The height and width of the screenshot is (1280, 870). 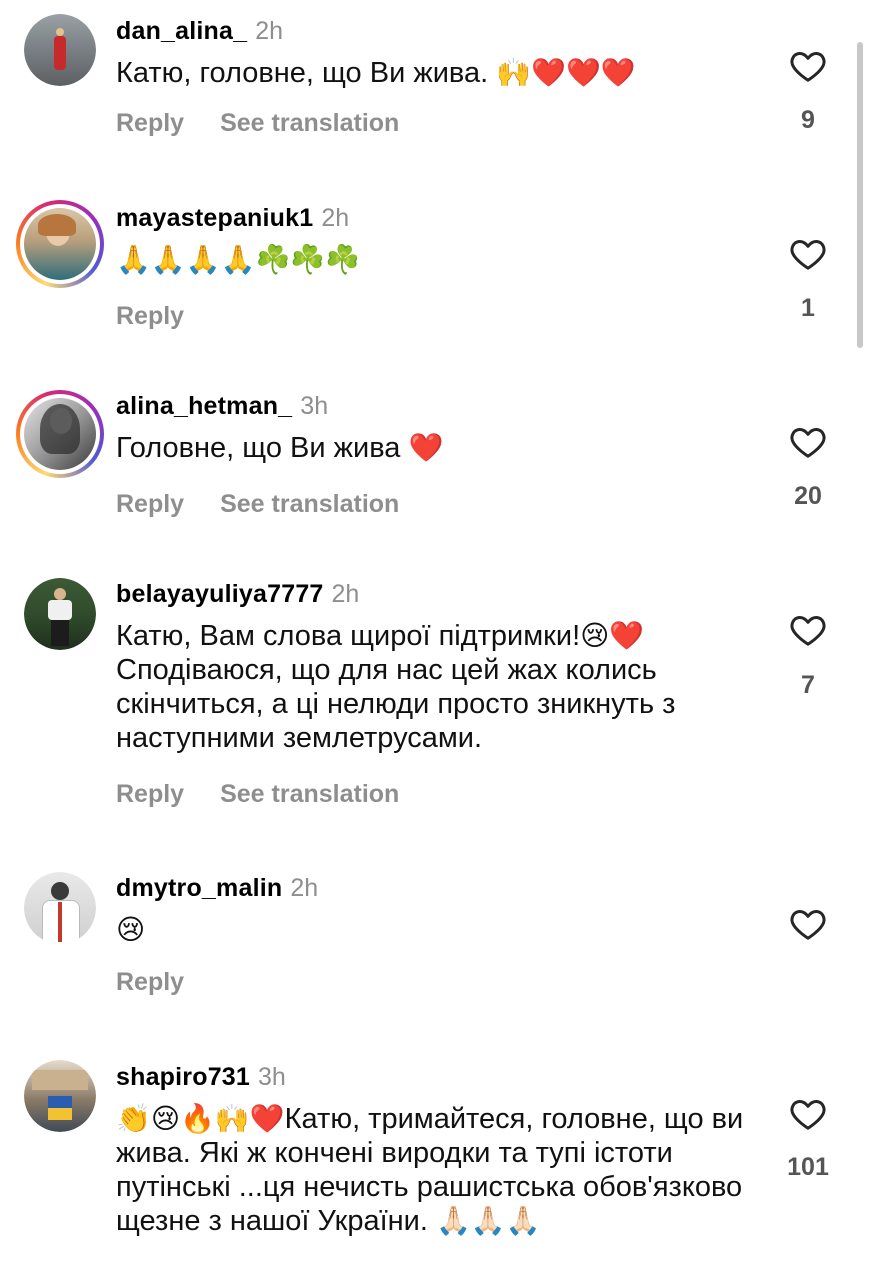 What do you see at coordinates (131, 929) in the screenshot?
I see `emoji-sequence: 😢` at bounding box center [131, 929].